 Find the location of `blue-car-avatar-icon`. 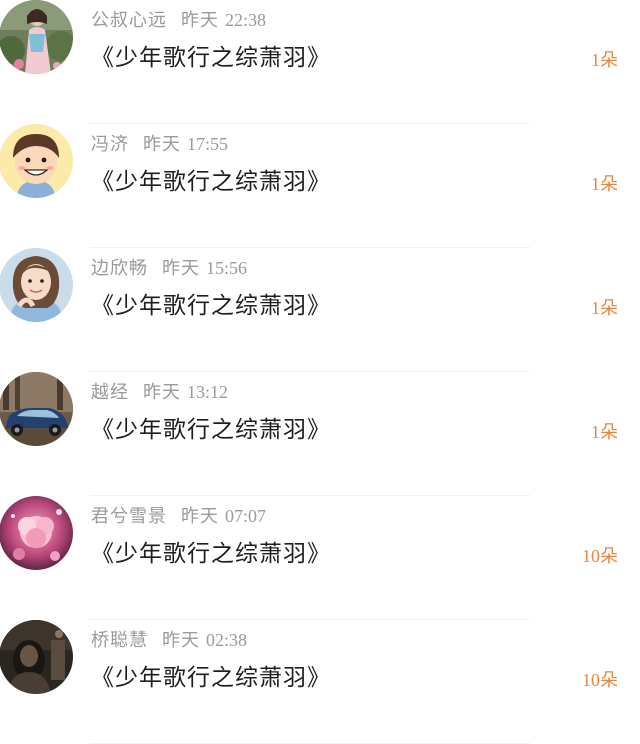

blue-car-avatar-icon is located at coordinates (36, 409).